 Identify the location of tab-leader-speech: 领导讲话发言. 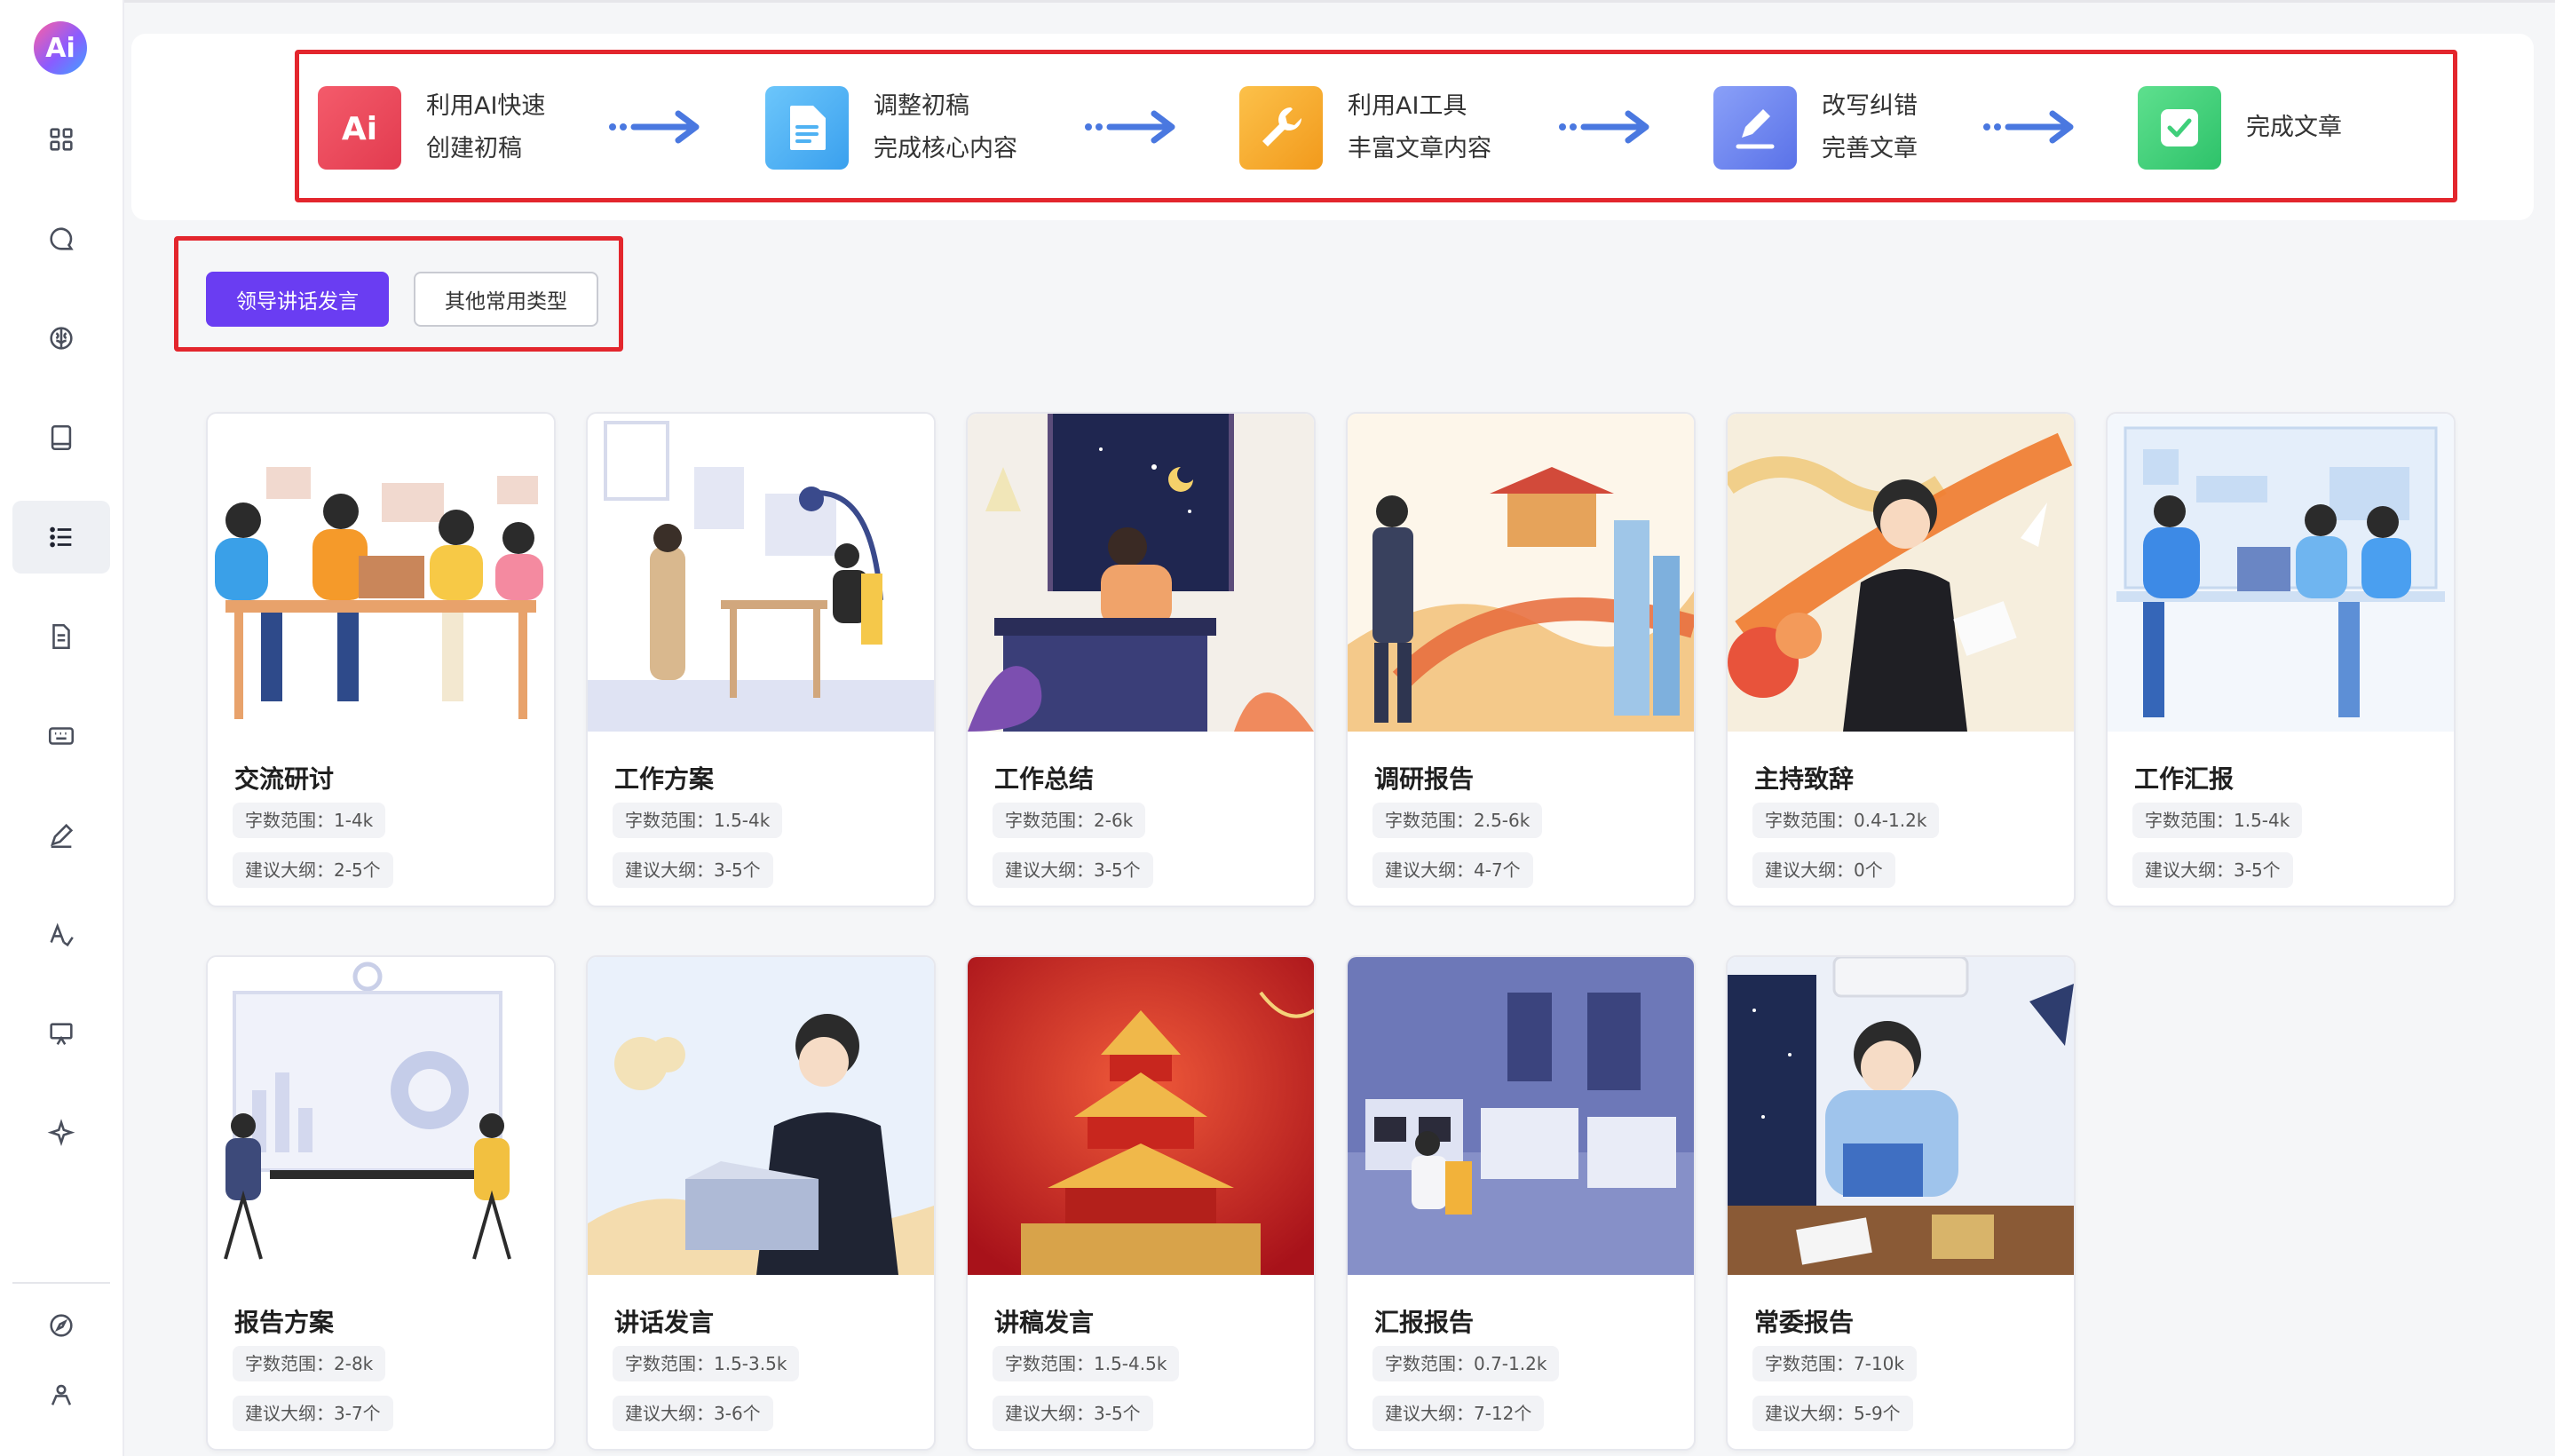
(297, 299).